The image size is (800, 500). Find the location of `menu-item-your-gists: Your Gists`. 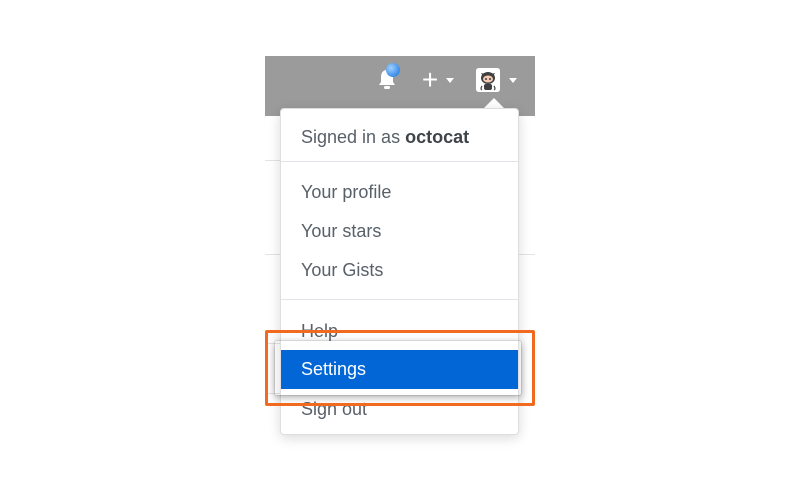

menu-item-your-gists: Your Gists is located at coordinates (342, 270).